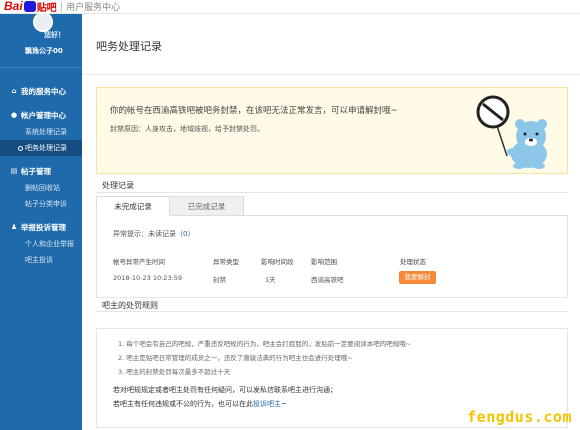  What do you see at coordinates (46, 148) in the screenshot?
I see `sidebar-item-label: 吧务处理记录` at bounding box center [46, 148].